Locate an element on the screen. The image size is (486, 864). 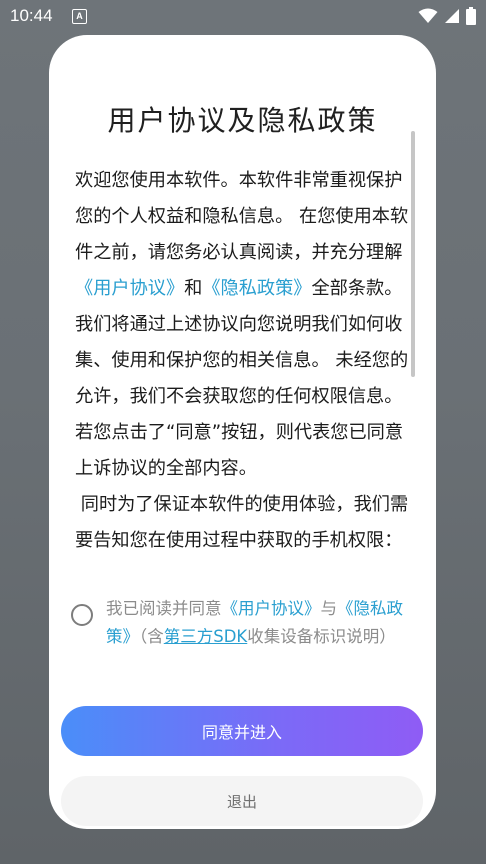
dialog-title: 用户协议及隐私政策 is located at coordinates (242, 120).